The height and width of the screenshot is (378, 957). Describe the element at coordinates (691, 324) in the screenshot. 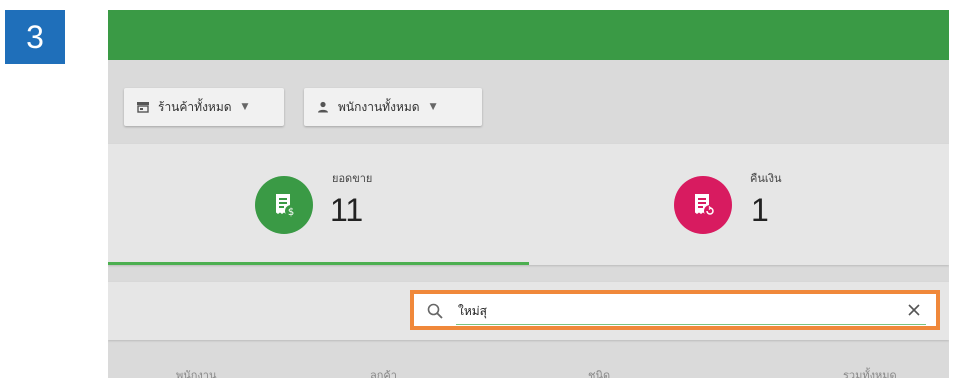

I see `search-input-underline` at that location.